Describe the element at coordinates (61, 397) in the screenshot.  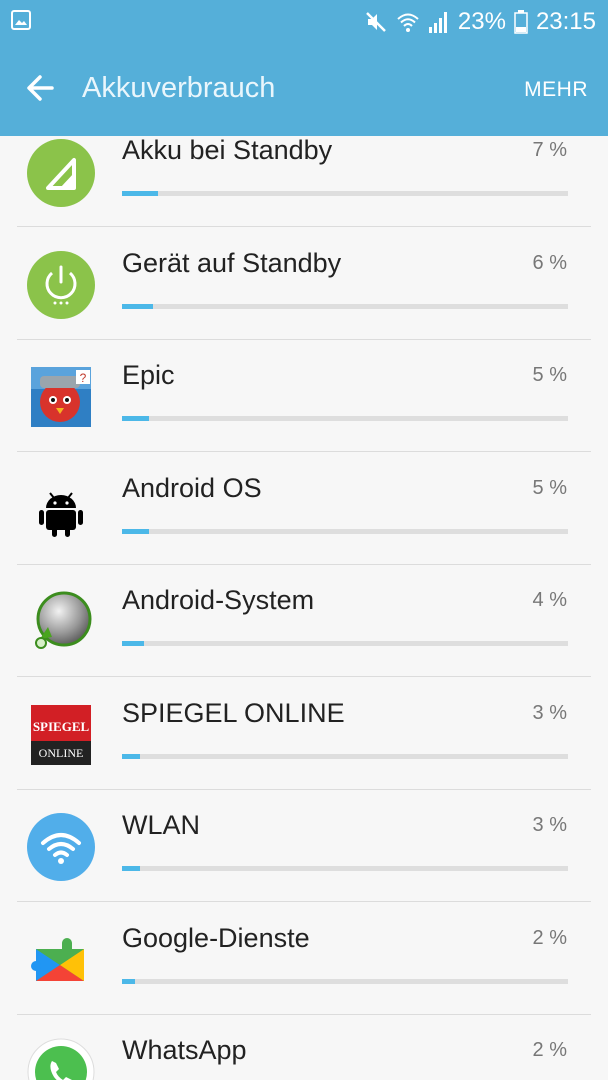
I see `epic-app-icon: ?` at that location.